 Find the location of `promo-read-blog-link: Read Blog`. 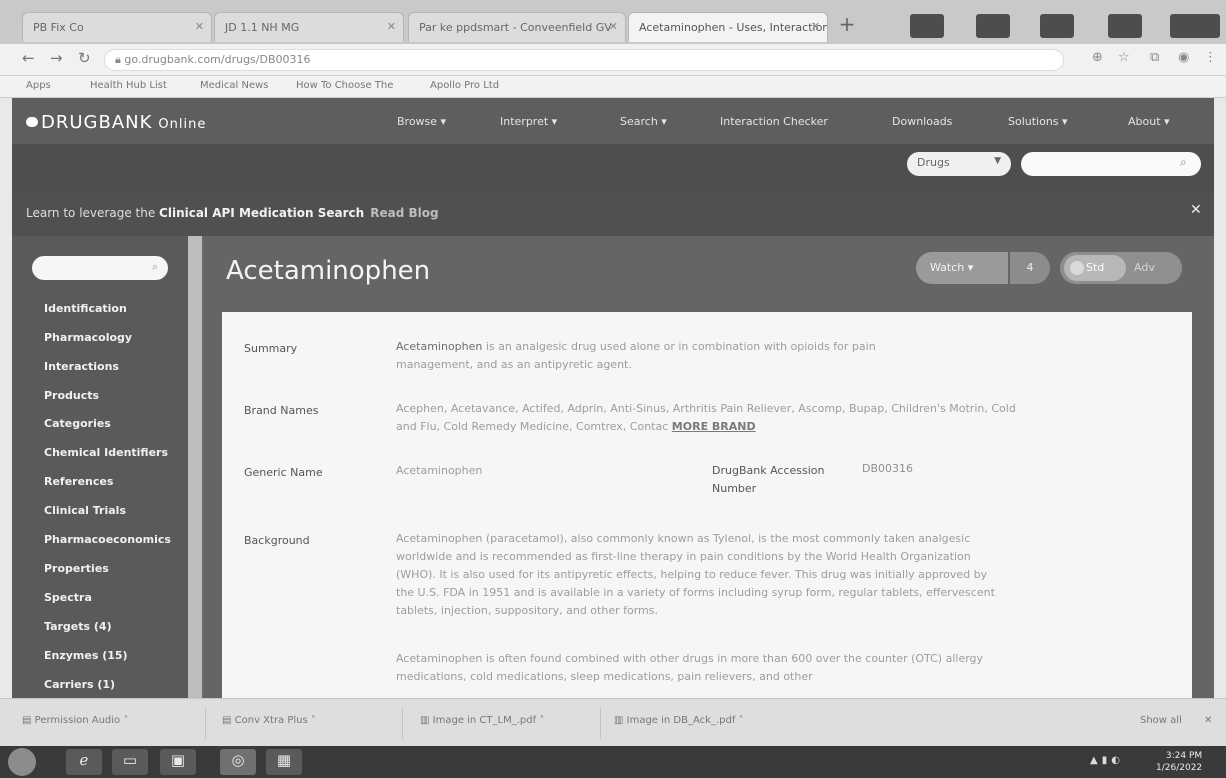

promo-read-blog-link: Read Blog is located at coordinates (404, 213).